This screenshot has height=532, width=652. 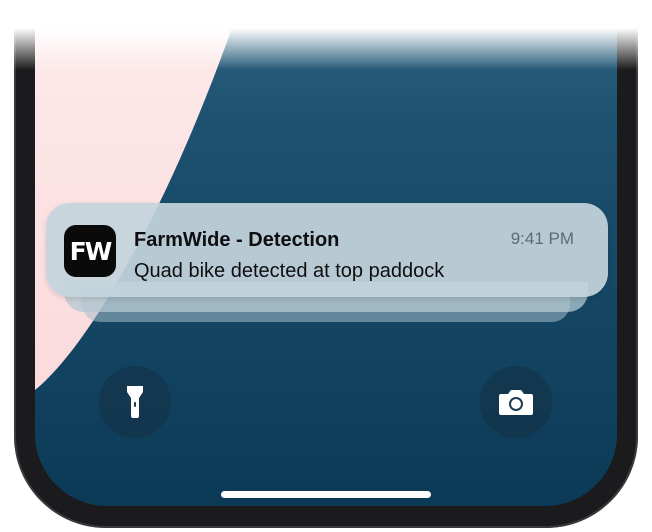 What do you see at coordinates (90, 251) in the screenshot?
I see `farmwide-app-icon: FW` at bounding box center [90, 251].